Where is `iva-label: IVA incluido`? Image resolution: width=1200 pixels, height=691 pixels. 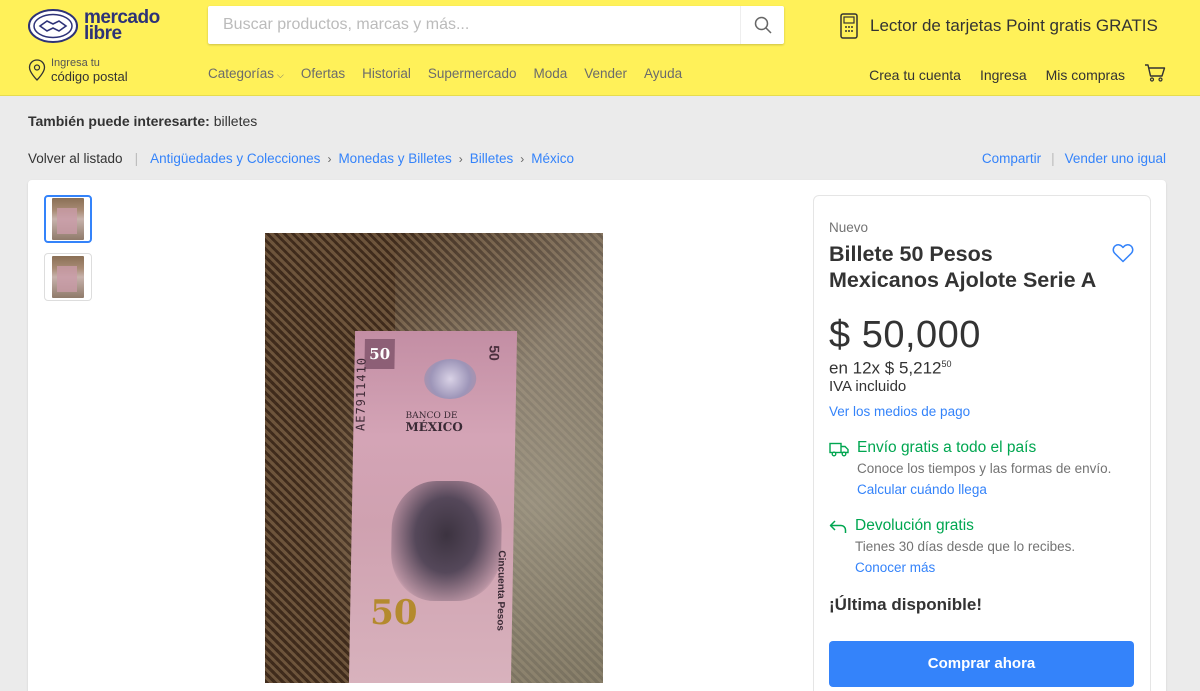
iva-label: IVA incluido is located at coordinates (868, 386).